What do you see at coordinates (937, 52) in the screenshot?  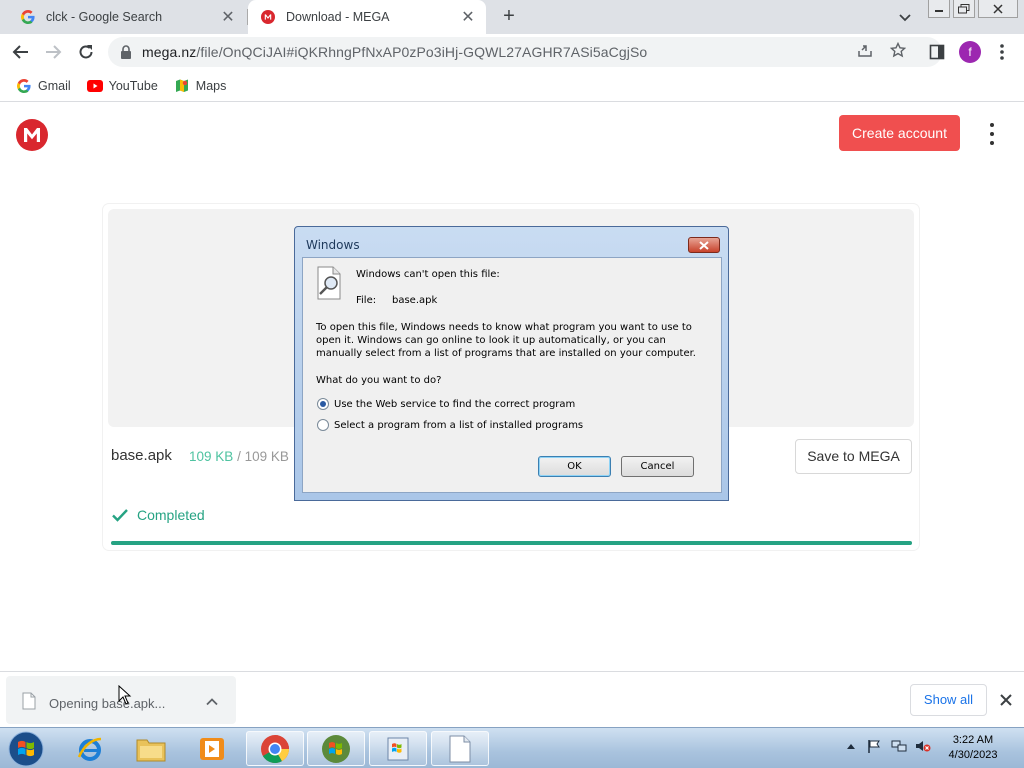 I see `side-panel-icon` at bounding box center [937, 52].